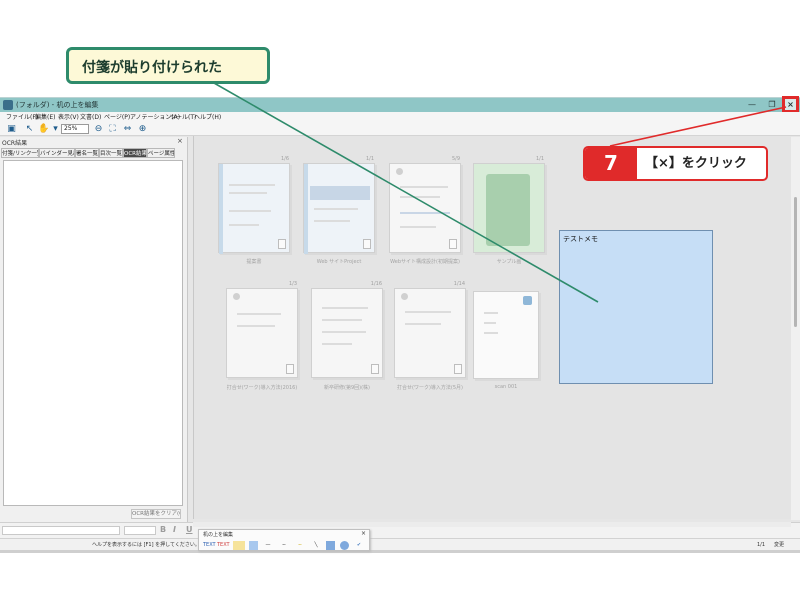  What do you see at coordinates (300, 545) in the screenshot?
I see `marker-tool-icon: ∼` at bounding box center [300, 545].